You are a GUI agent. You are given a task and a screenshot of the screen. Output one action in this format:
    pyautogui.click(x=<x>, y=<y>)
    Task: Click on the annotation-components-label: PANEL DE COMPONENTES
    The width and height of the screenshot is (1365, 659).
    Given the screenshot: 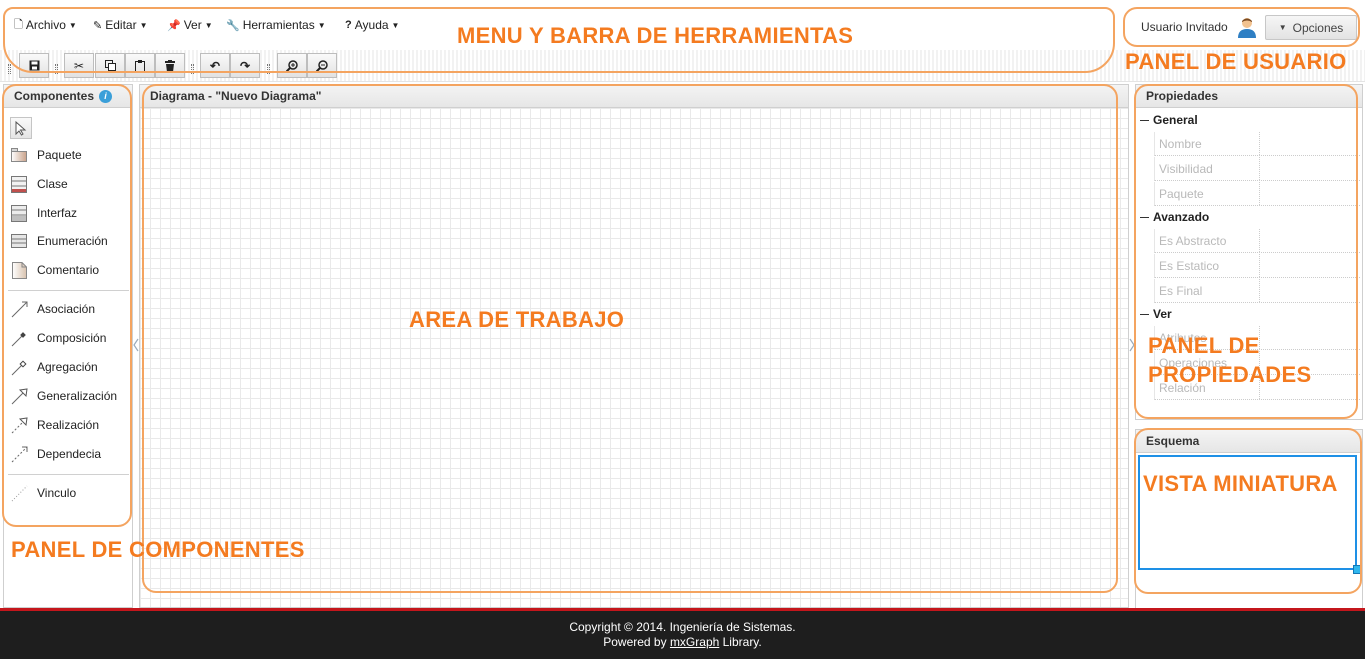 What is the action you would take?
    pyautogui.click(x=158, y=549)
    